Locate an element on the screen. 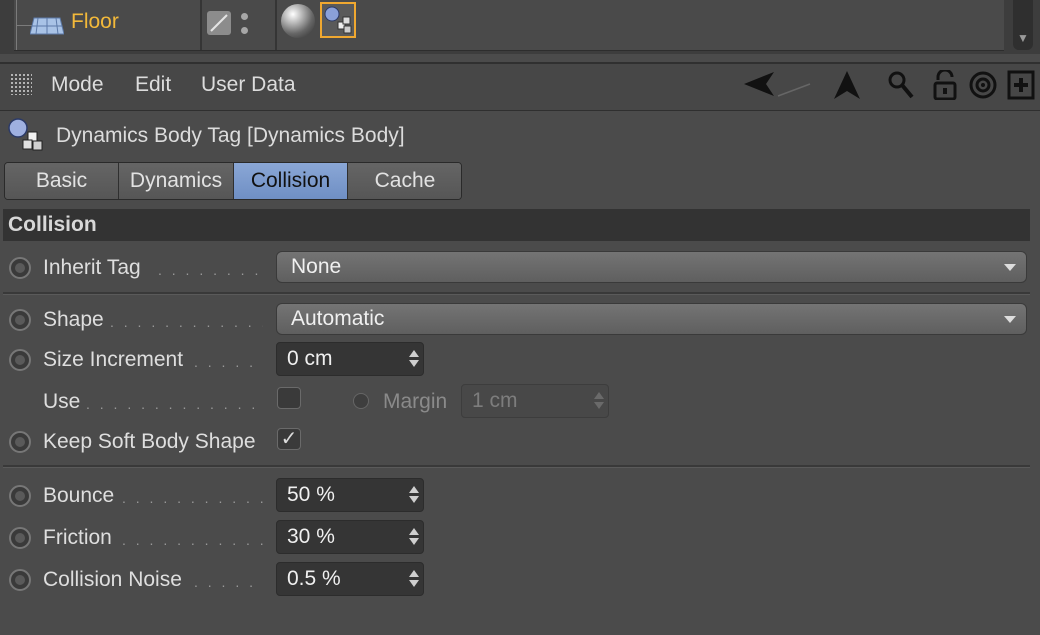 This screenshot has width=1040, height=635. tab-bar: Basic Dynamics Collision Cache is located at coordinates (233, 181).